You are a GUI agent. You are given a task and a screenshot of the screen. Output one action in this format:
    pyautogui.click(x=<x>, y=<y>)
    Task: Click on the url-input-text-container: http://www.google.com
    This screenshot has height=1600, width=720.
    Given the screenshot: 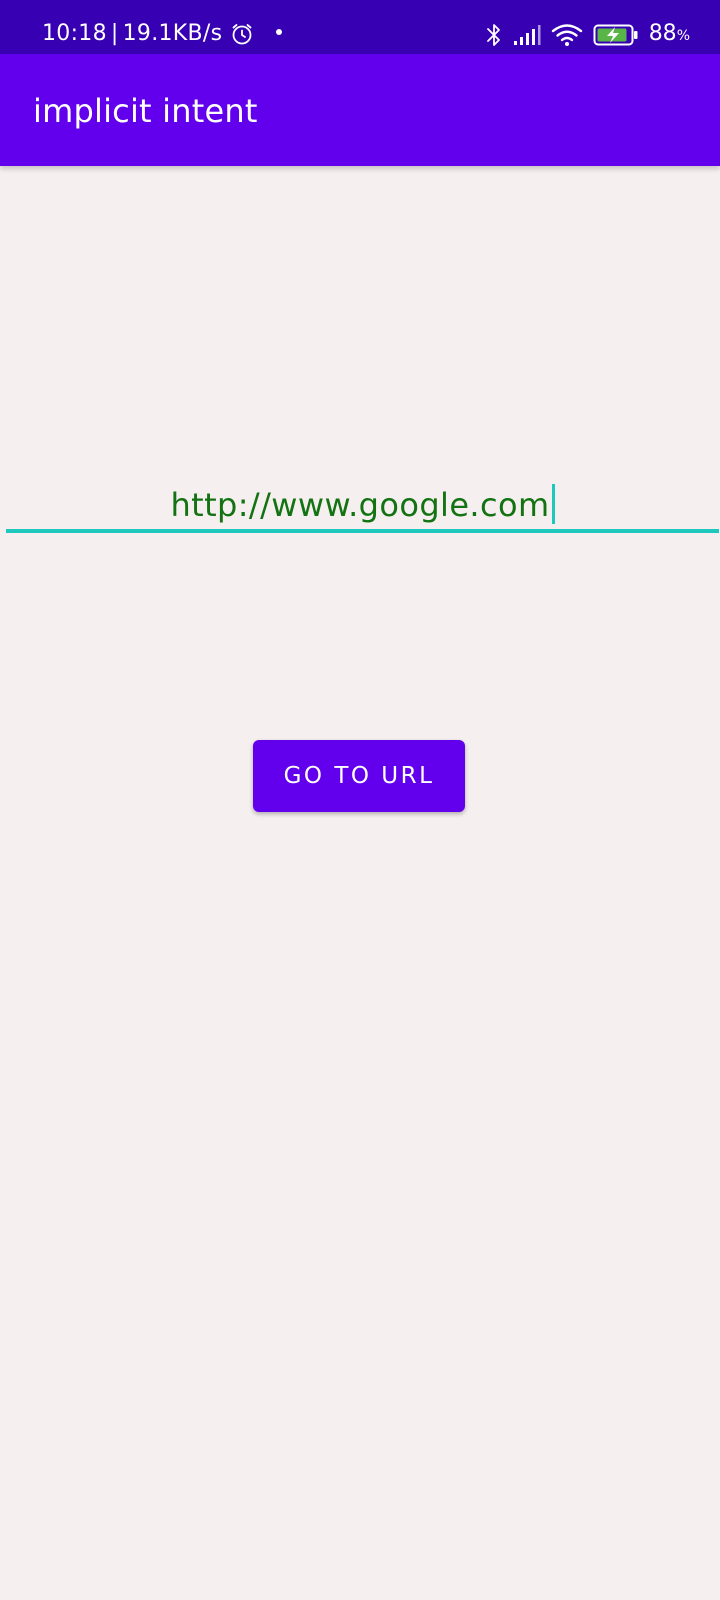 What is the action you would take?
    pyautogui.click(x=362, y=504)
    